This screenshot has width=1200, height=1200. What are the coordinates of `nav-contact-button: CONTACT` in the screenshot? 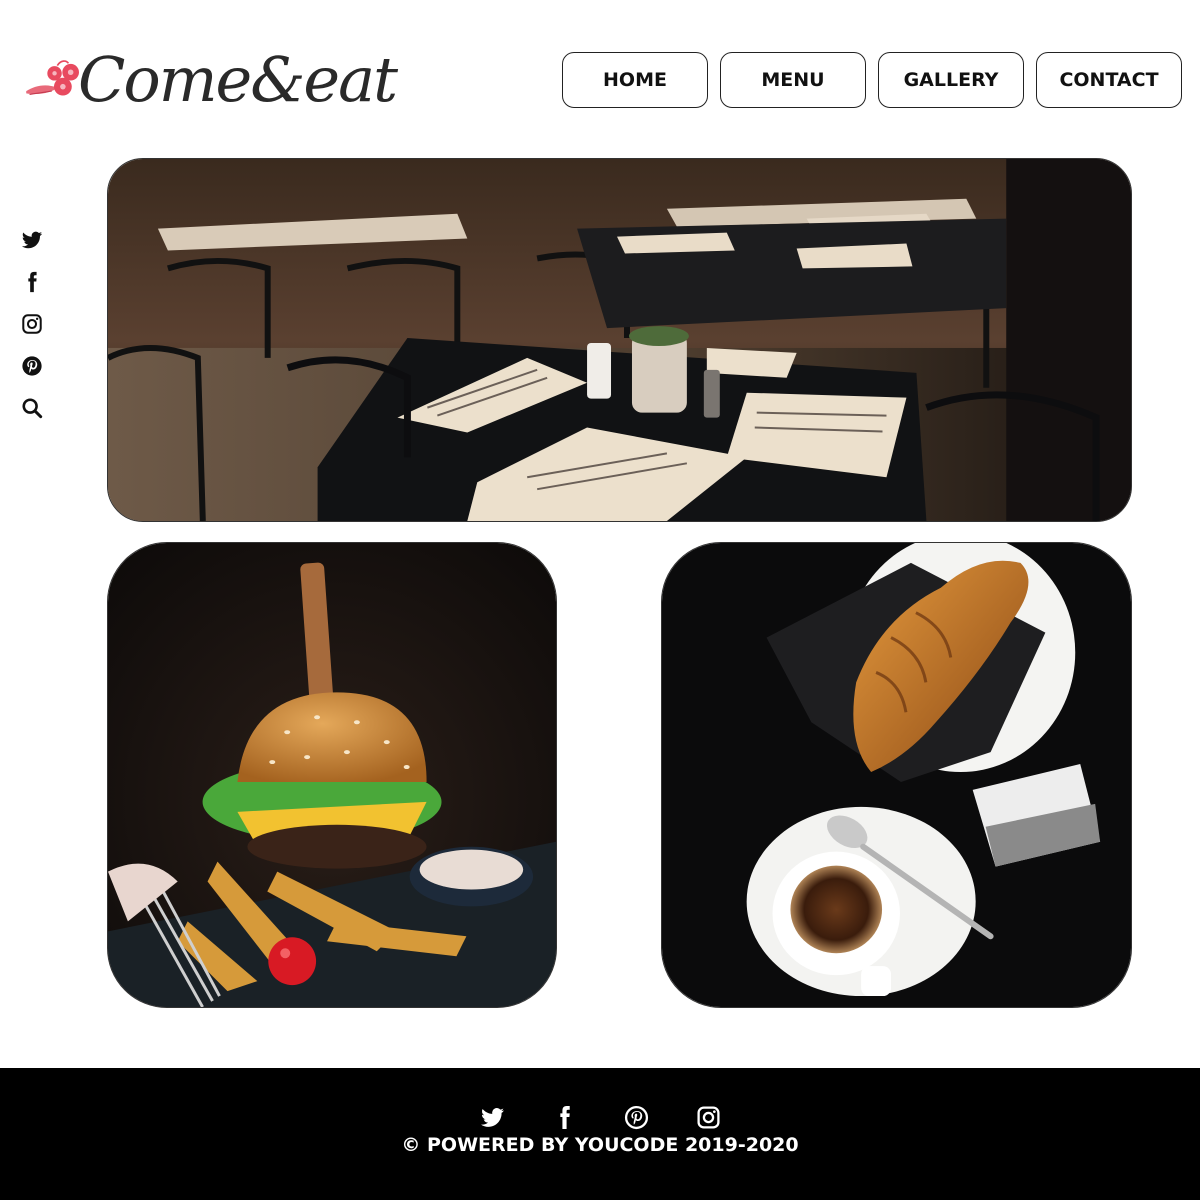 It's located at (1109, 80).